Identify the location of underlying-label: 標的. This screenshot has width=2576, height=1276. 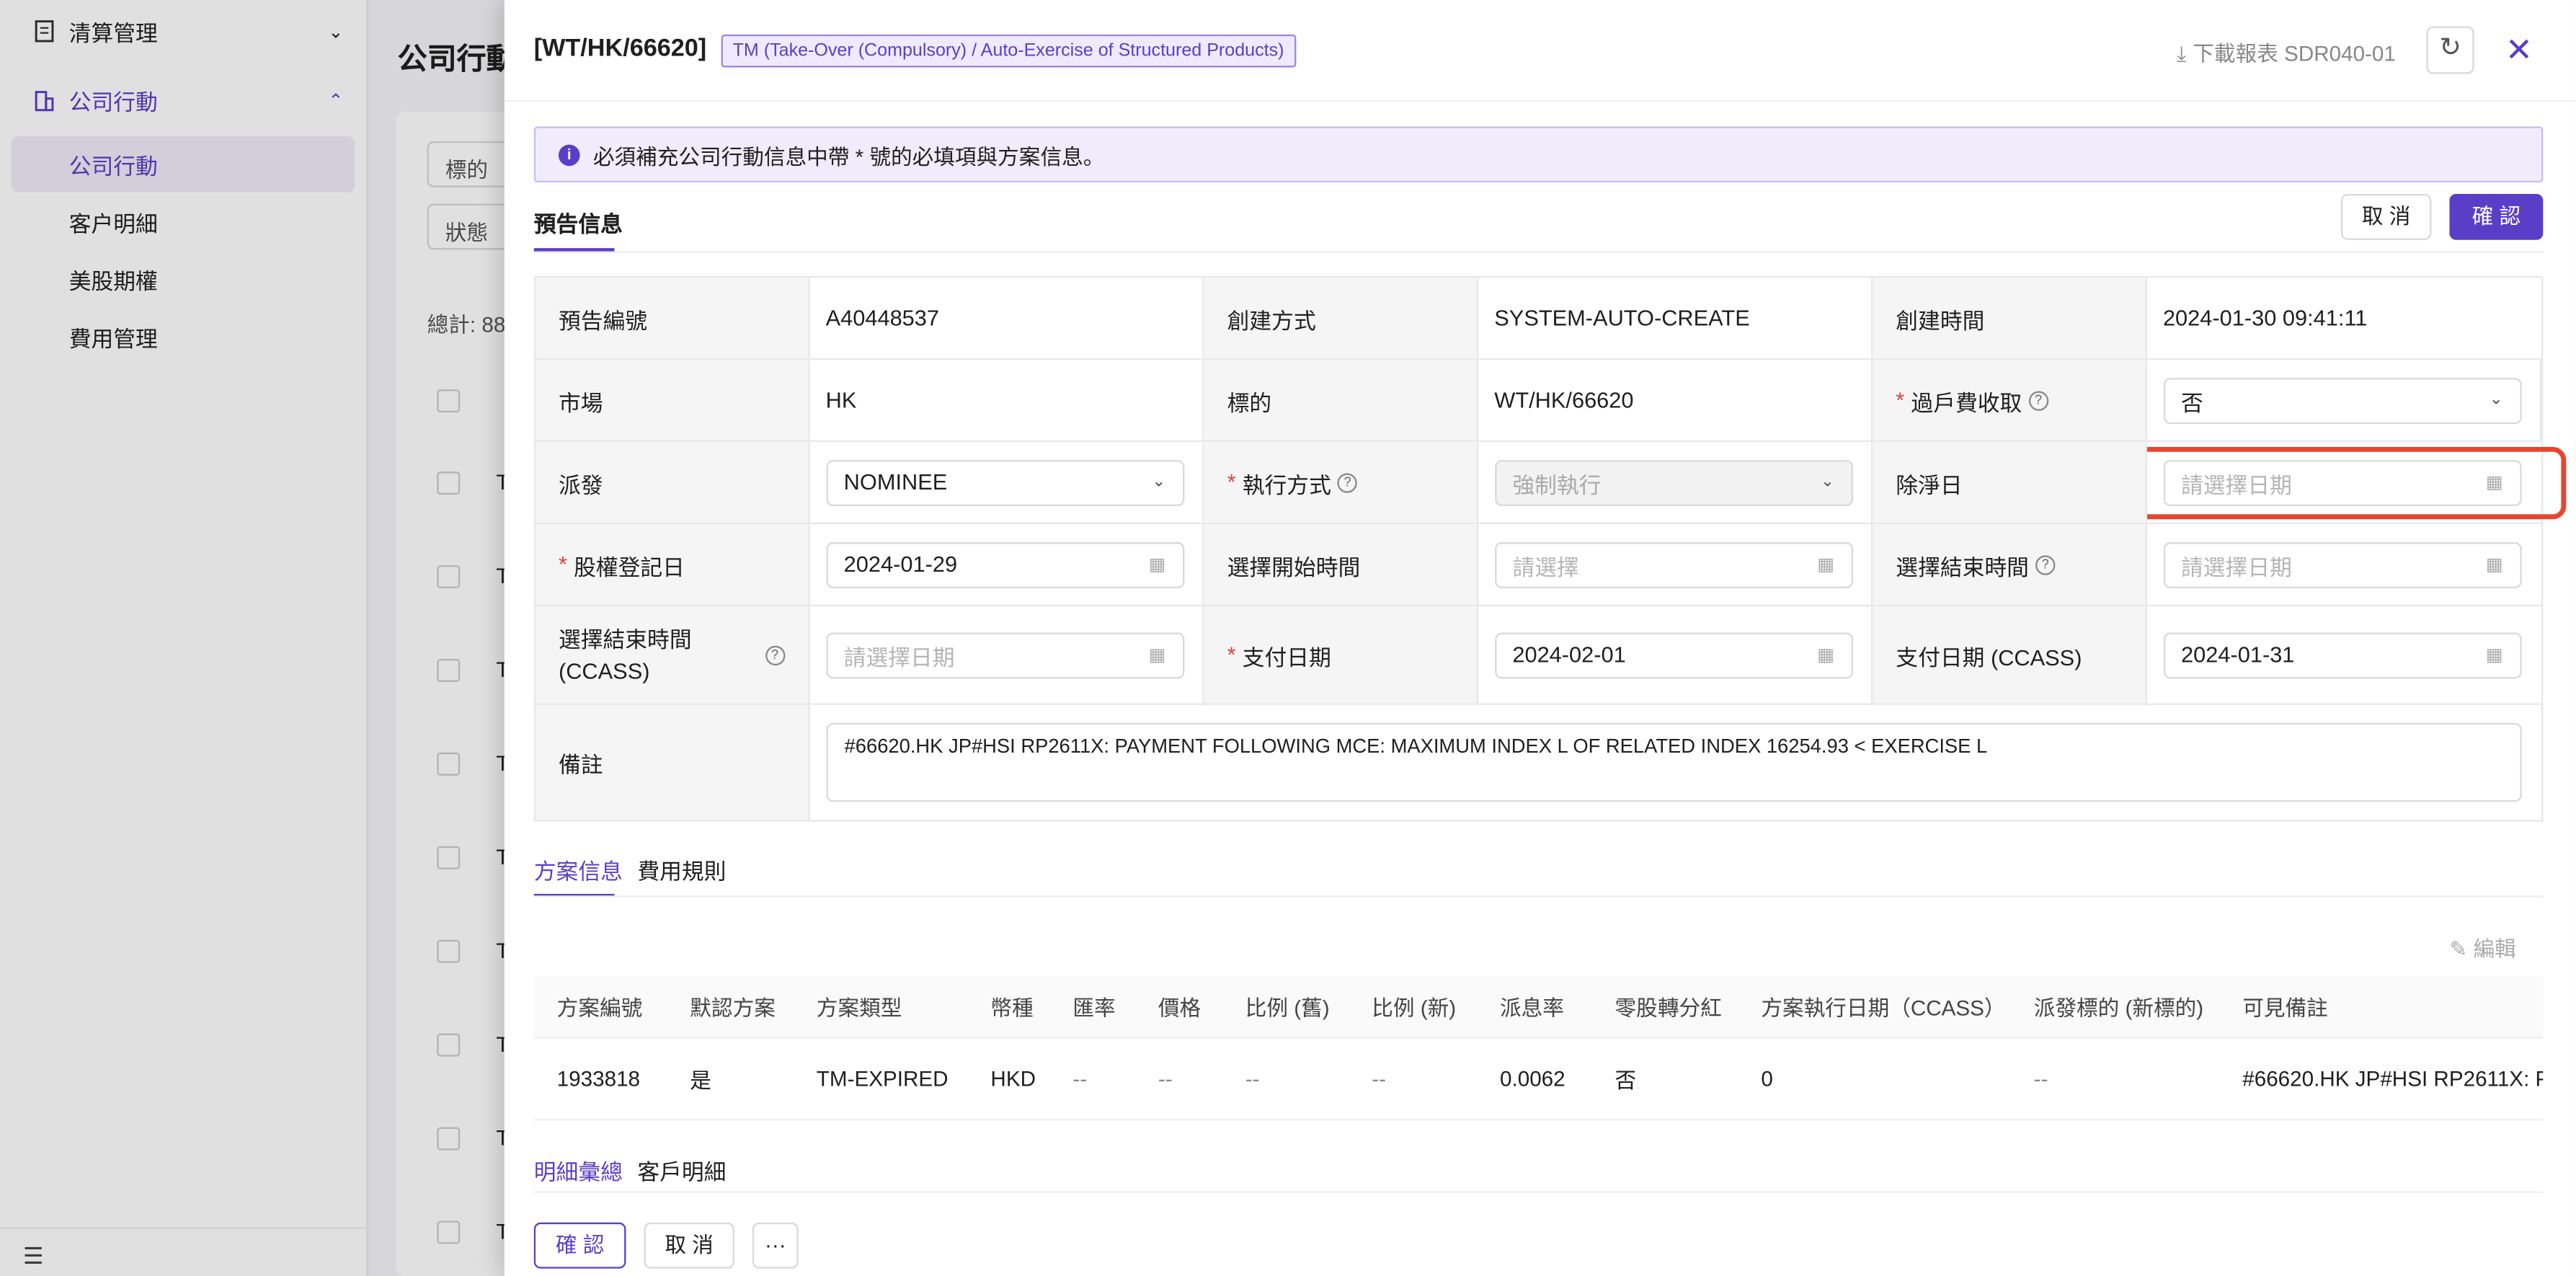
(1341, 400).